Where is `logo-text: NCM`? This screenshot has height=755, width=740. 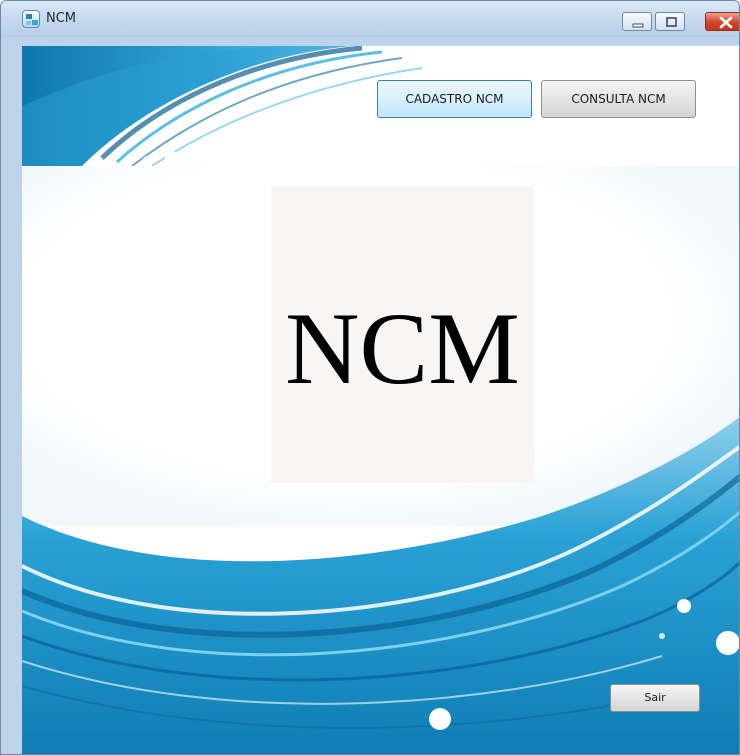 logo-text: NCM is located at coordinates (402, 349).